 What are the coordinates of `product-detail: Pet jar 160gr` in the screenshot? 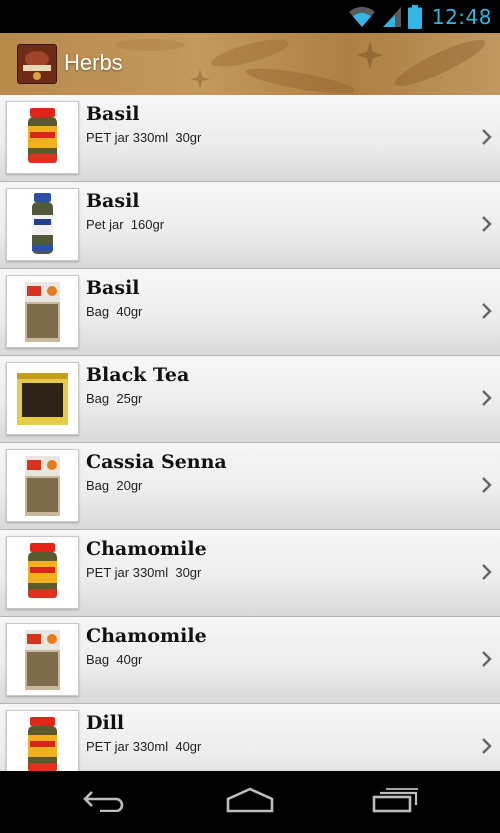 It's located at (125, 224).